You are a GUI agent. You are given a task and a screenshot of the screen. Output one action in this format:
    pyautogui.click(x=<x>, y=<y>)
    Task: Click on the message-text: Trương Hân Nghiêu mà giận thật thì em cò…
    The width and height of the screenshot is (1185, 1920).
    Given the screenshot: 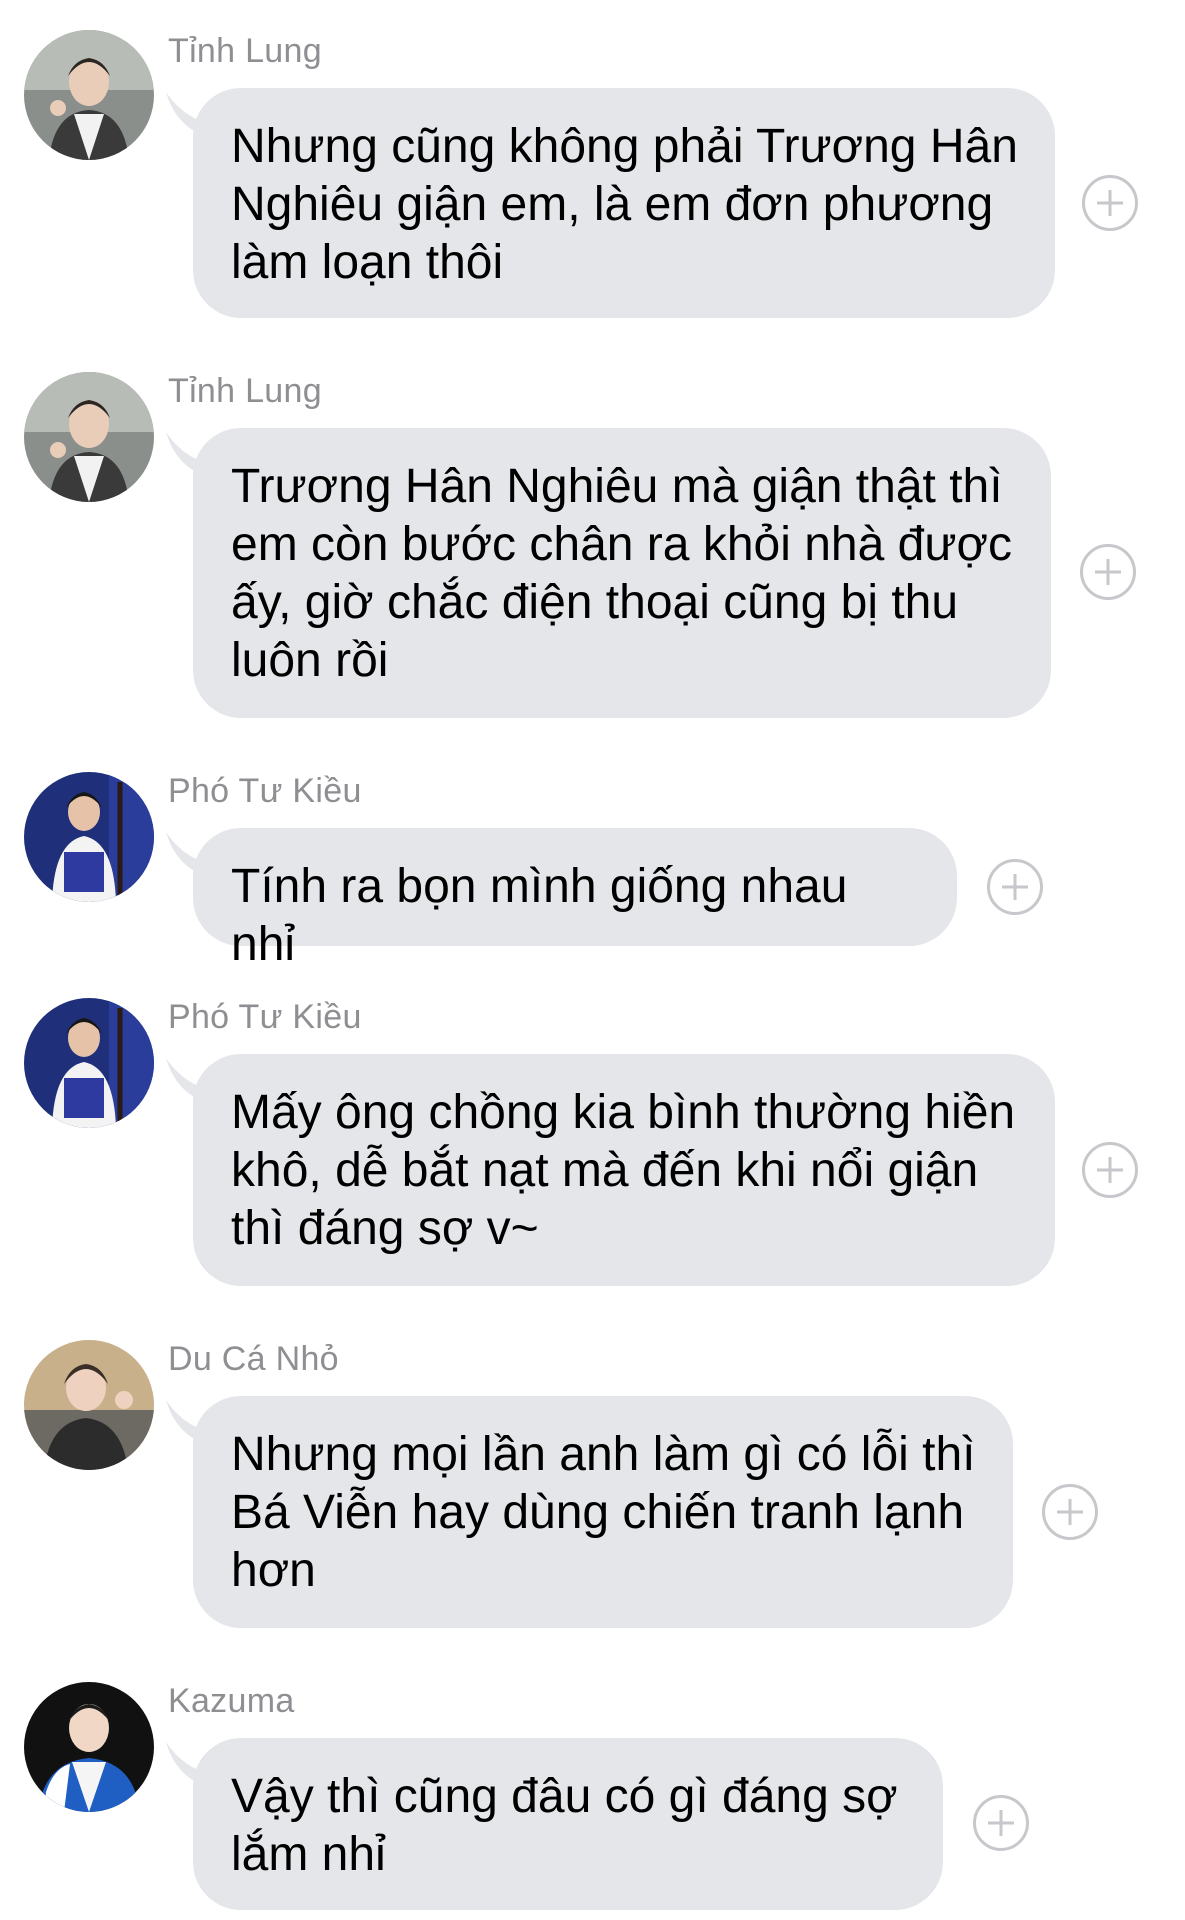 What is the action you would take?
    pyautogui.click(x=621, y=573)
    